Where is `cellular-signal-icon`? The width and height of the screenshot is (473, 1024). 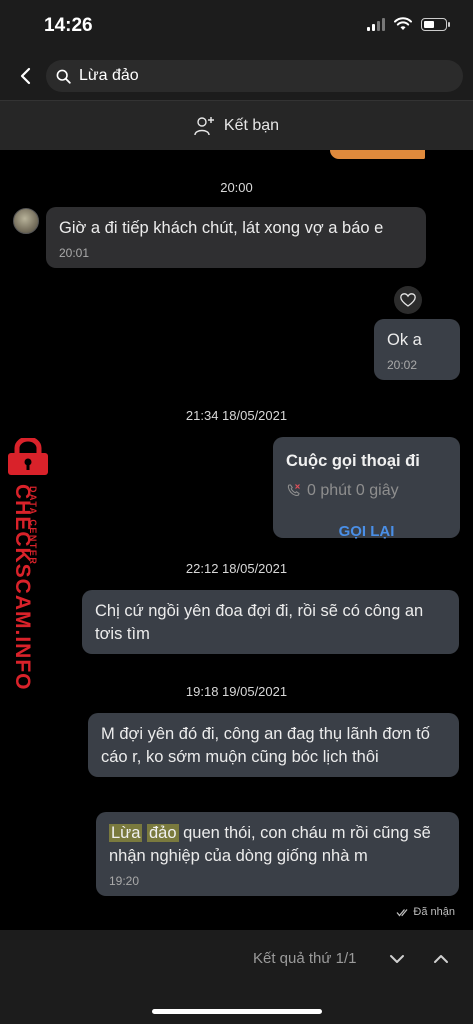
cellular-signal-icon is located at coordinates (376, 24).